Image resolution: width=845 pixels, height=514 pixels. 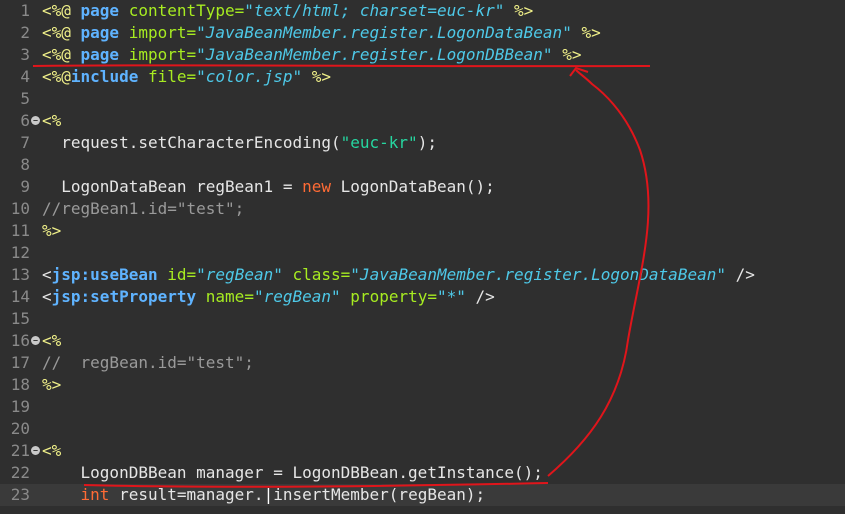 I want to click on code-line: 8, so click(x=422, y=165).